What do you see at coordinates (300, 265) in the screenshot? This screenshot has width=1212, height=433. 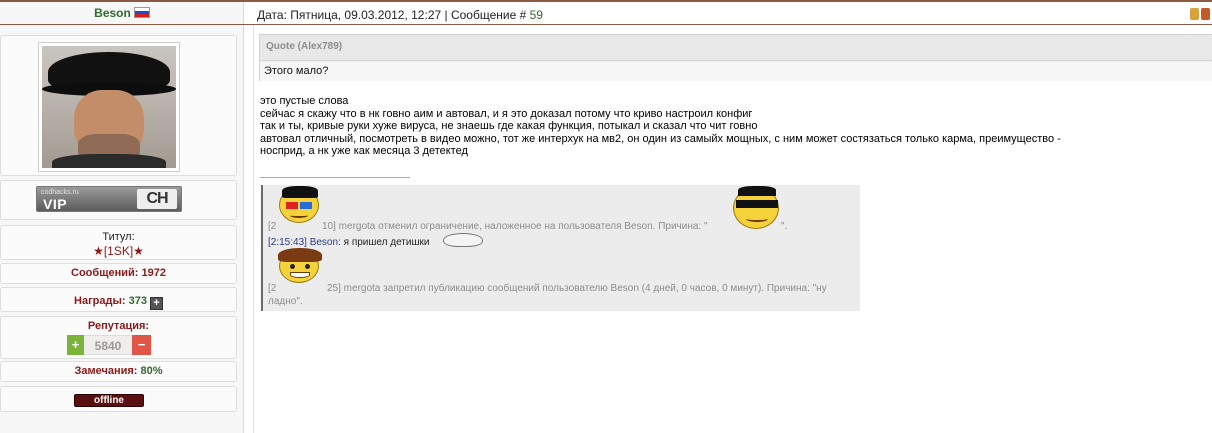 I see `smiley-hair-icon` at bounding box center [300, 265].